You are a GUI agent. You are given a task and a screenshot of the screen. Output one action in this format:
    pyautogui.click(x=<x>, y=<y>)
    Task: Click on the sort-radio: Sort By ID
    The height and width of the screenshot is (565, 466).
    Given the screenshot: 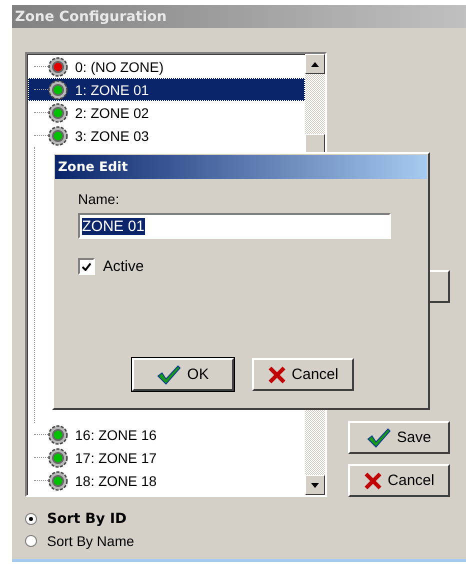 What is the action you would take?
    pyautogui.click(x=245, y=519)
    